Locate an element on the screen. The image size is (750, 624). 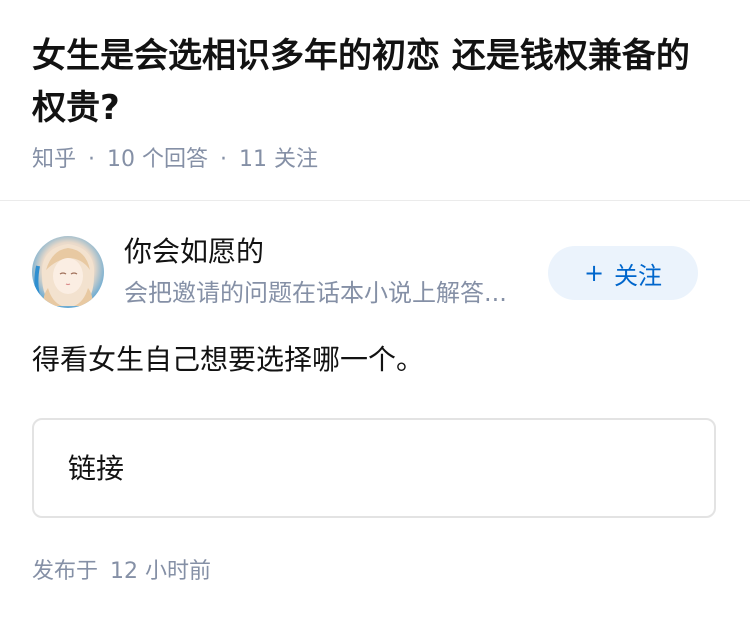
question-source: 知乎 is located at coordinates (54, 159).